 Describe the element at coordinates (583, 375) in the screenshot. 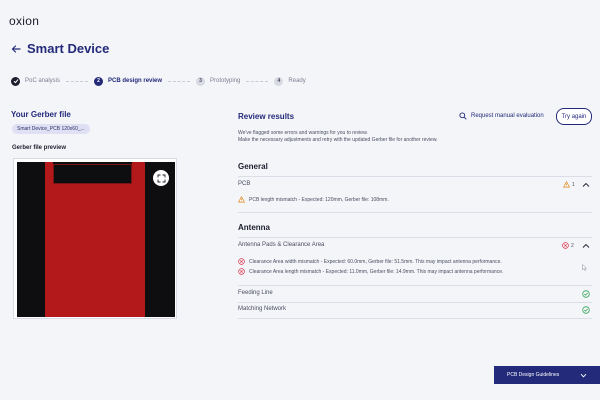

I see `chevron-down-icon` at that location.